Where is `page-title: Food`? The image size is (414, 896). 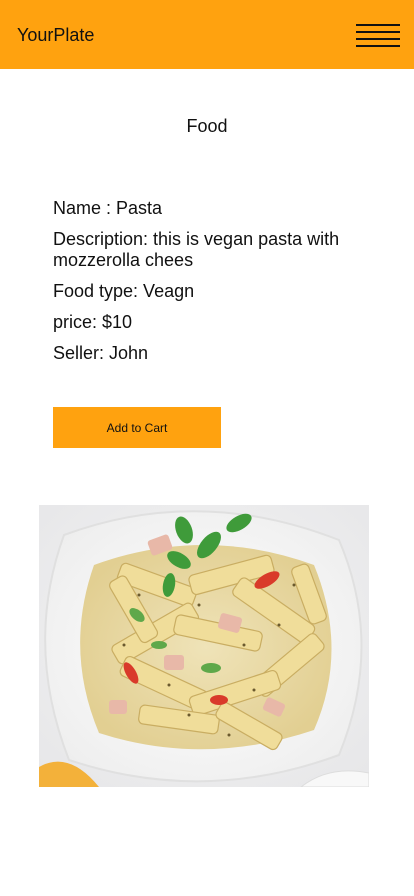
page-title: Food is located at coordinates (207, 126).